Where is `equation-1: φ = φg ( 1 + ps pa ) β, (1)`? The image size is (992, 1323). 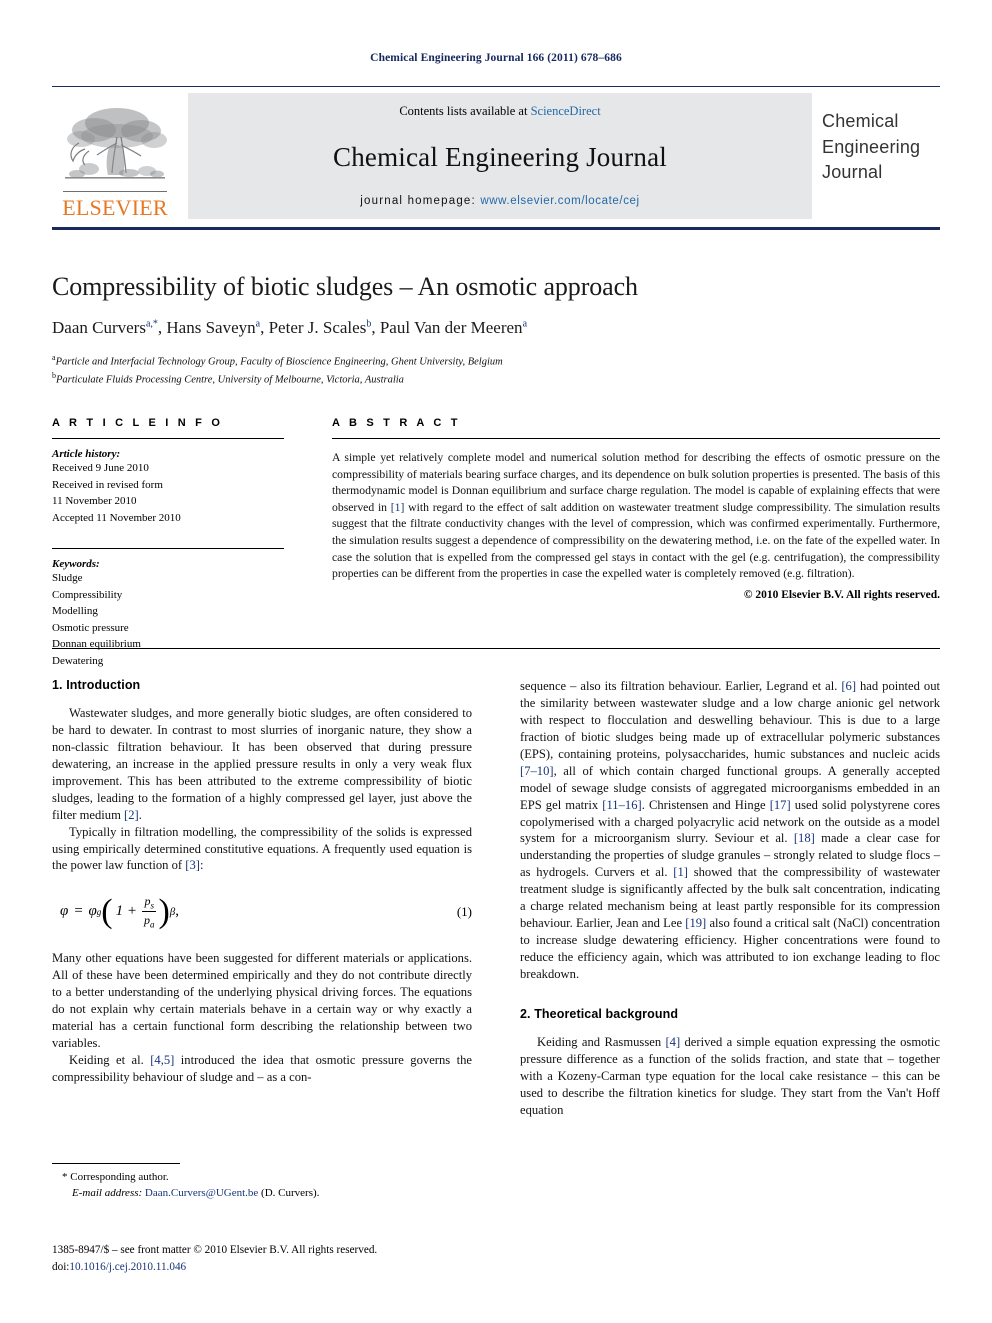 equation-1: φ = φg ( 1 + ps pa ) β, (1) is located at coordinates (262, 913).